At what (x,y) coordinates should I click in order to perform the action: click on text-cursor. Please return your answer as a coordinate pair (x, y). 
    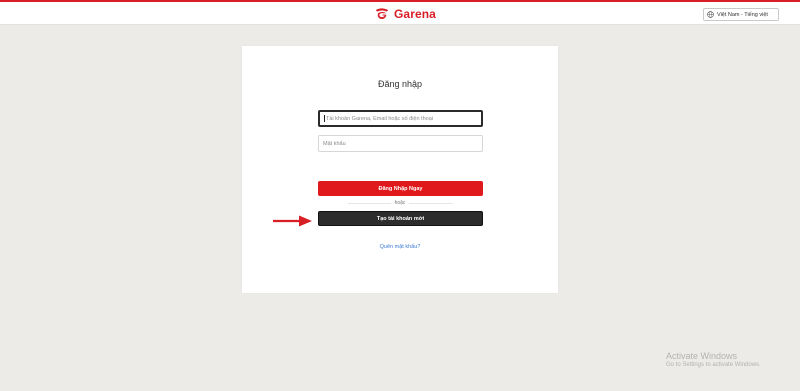
    Looking at the image, I should click on (324, 118).